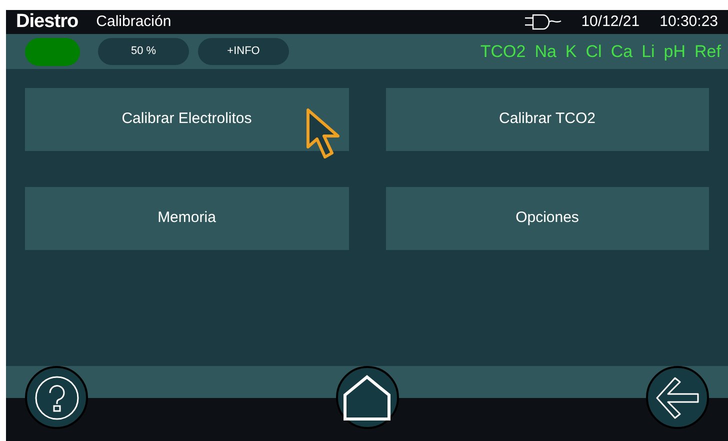 The image size is (728, 441). Describe the element at coordinates (186, 119) in the screenshot. I see `menu-button: Calibrar Electrolitos` at that location.